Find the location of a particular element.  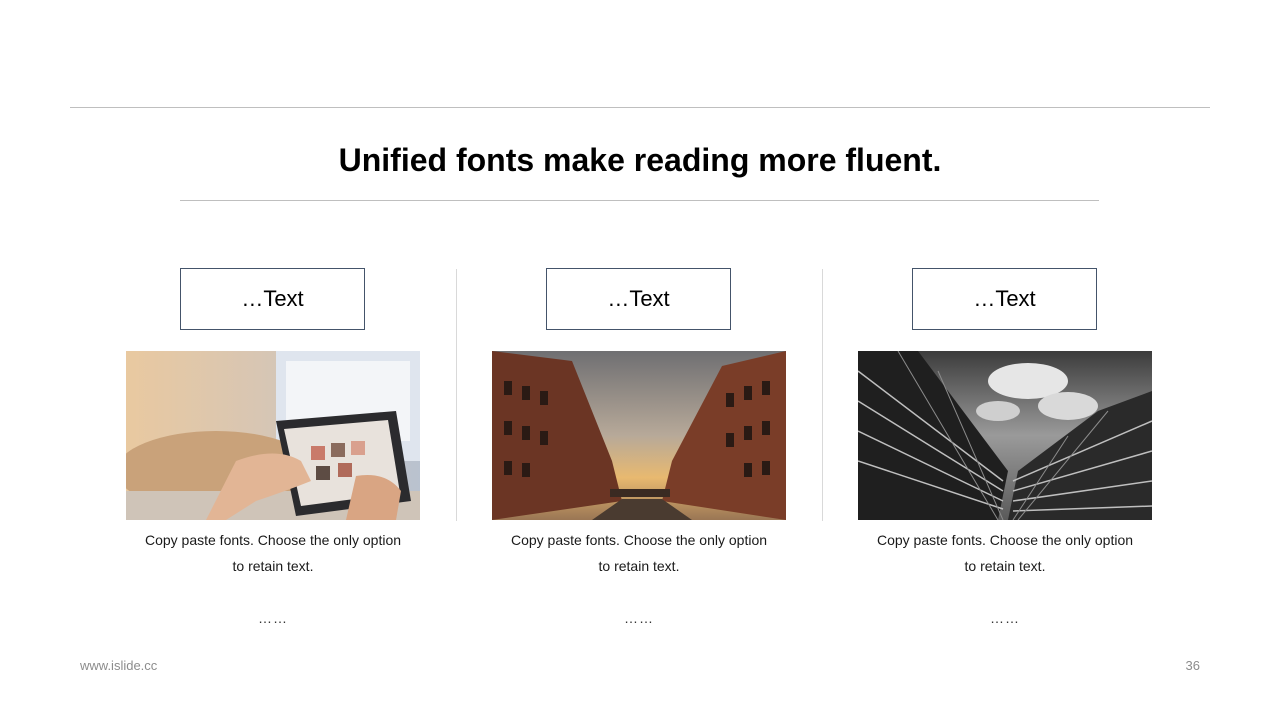

tablet-photo-icon is located at coordinates (273, 435).